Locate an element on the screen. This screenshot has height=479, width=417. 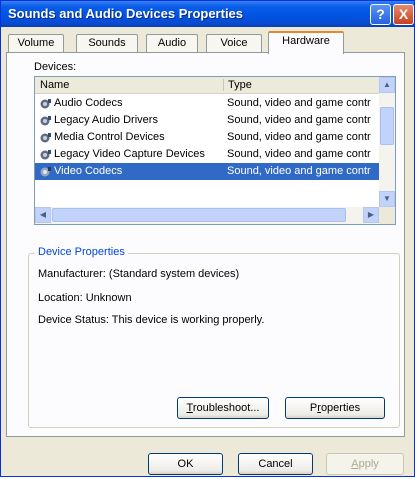
device-name: Audio Codecs is located at coordinates (88, 103).